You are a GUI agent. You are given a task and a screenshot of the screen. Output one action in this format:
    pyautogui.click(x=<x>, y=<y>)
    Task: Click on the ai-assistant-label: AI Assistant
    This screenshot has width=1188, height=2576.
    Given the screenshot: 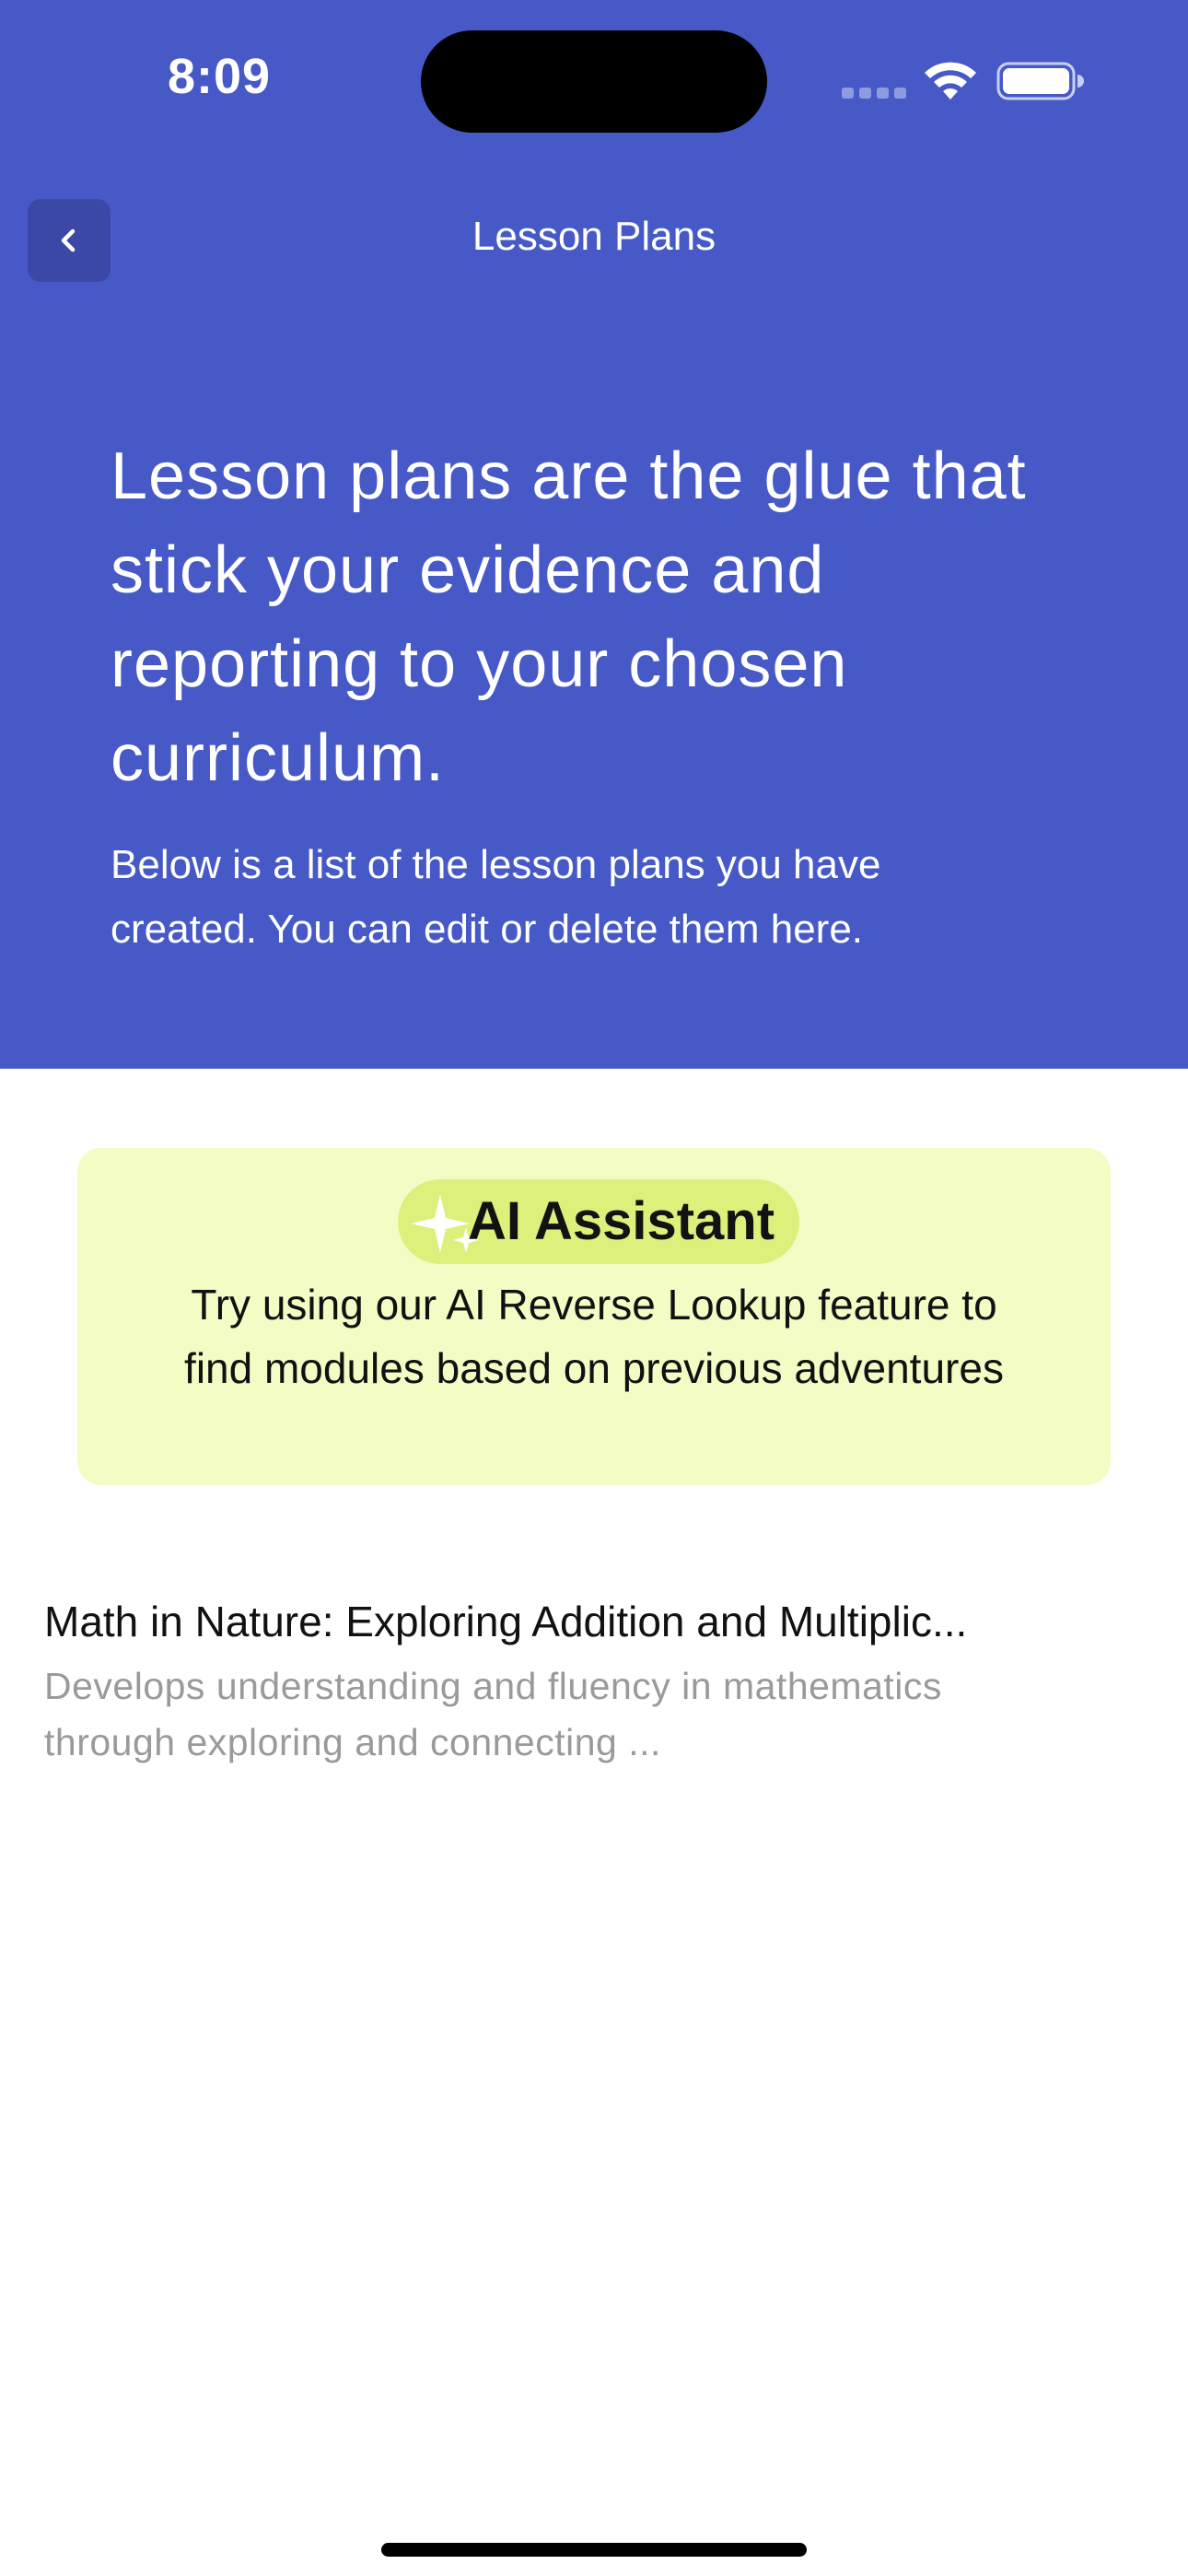 What is the action you would take?
    pyautogui.click(x=621, y=1221)
    